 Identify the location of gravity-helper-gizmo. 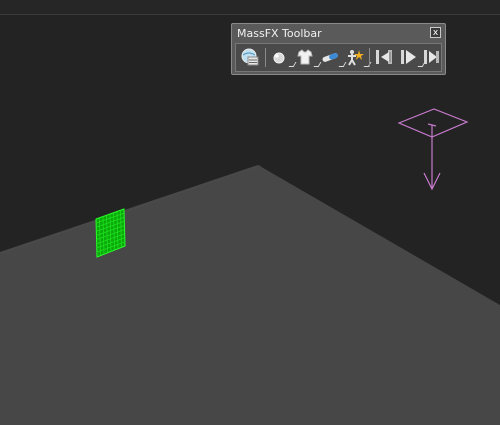
(433, 149).